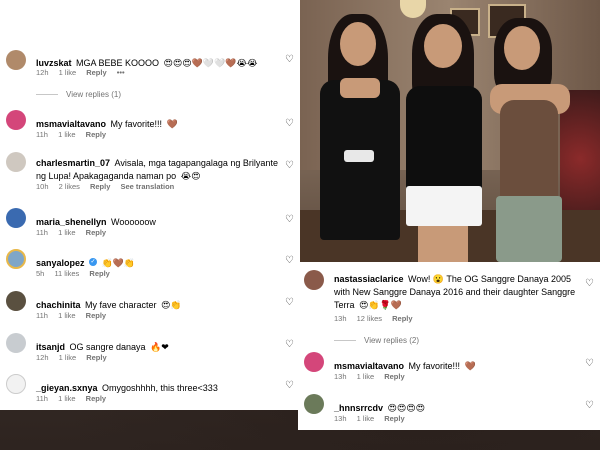  I want to click on comment-text: Woooooow, so click(133, 222).